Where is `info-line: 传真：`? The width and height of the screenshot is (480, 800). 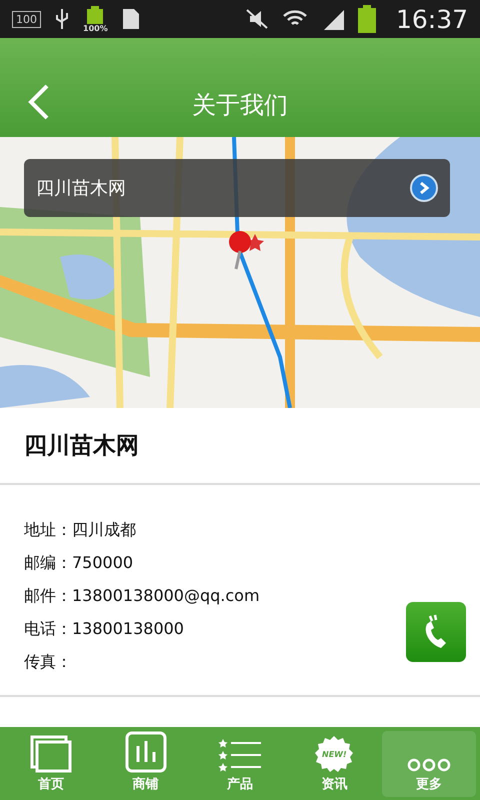 info-line: 传真： is located at coordinates (48, 662).